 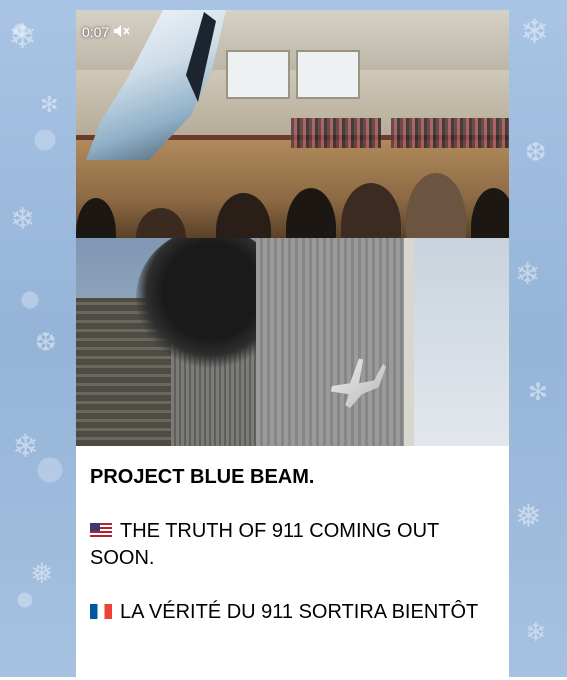 I want to click on us-flag-icon, so click(x=101, y=530).